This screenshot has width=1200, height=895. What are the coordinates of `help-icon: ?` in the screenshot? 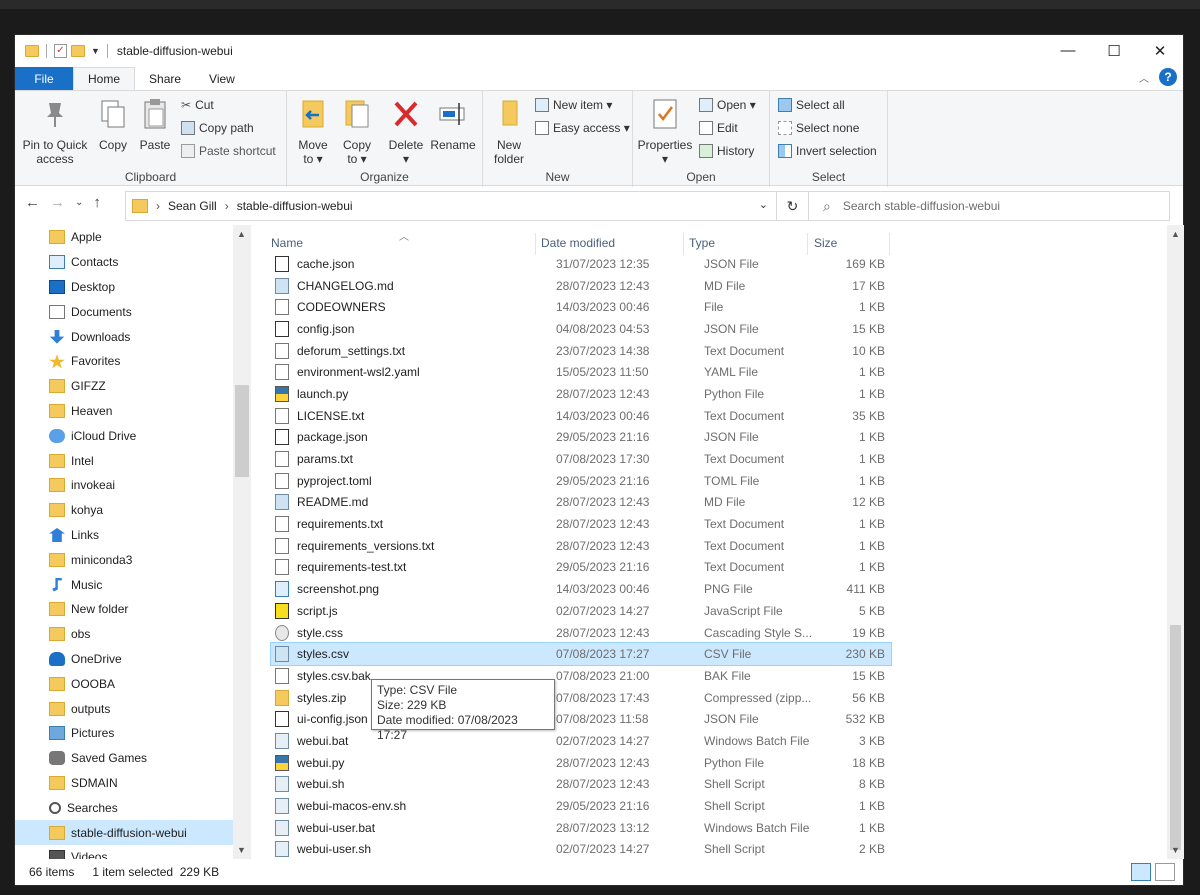 It's located at (1168, 77).